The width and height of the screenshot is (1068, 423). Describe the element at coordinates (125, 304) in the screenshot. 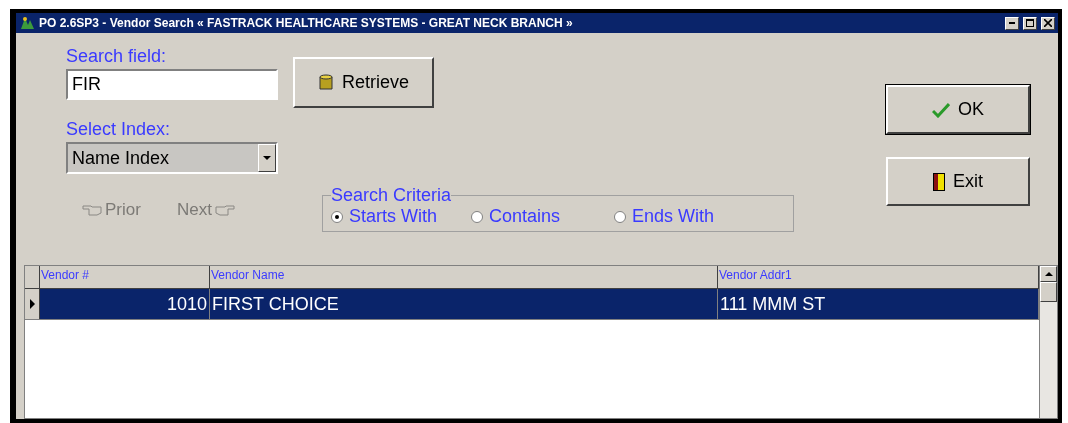

I see `table-cell: 1010` at that location.